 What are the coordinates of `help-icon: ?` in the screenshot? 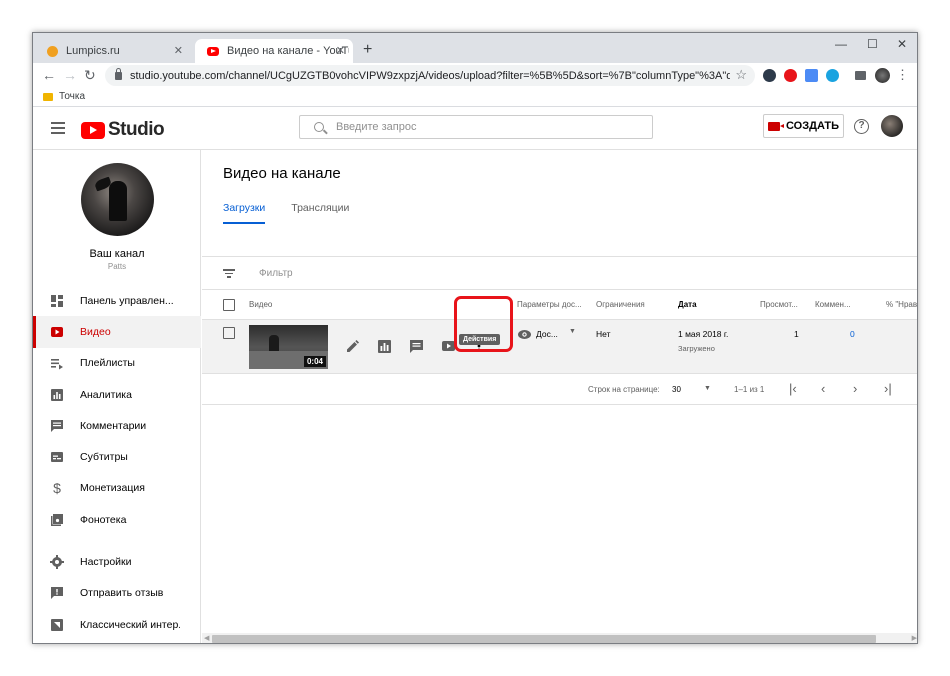 It's located at (861, 126).